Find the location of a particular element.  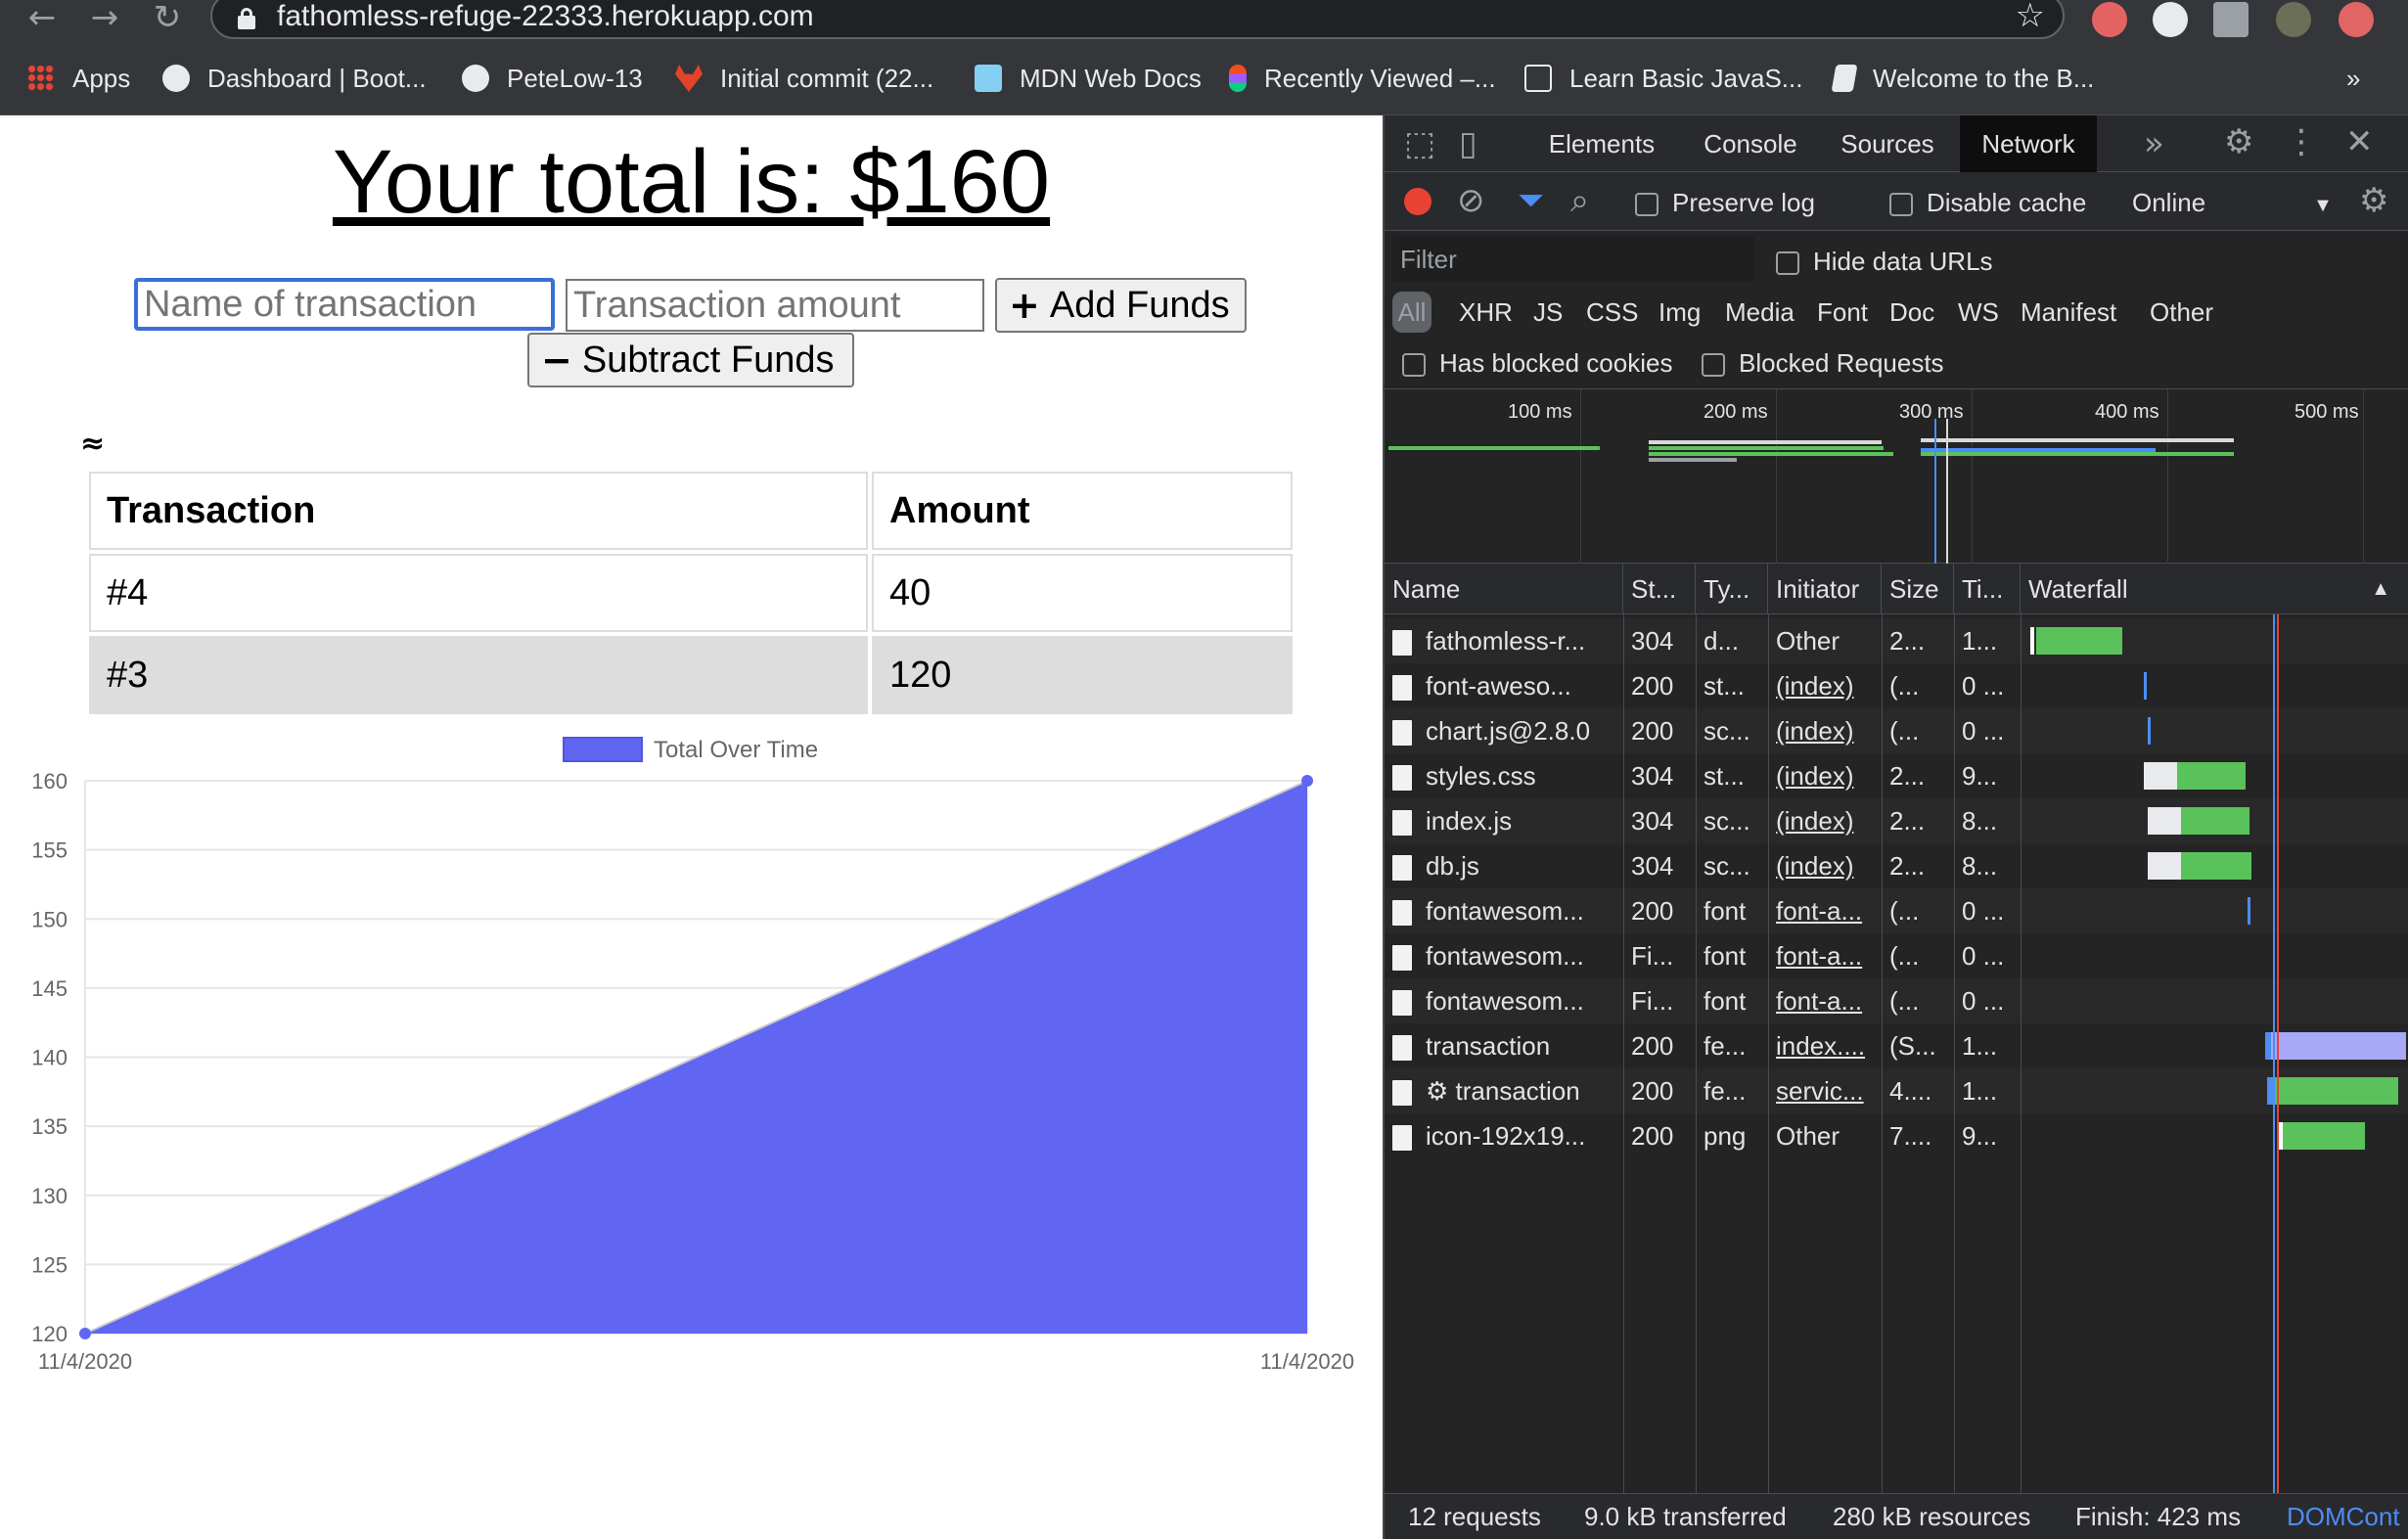

type-filter-font: Font is located at coordinates (1843, 312).